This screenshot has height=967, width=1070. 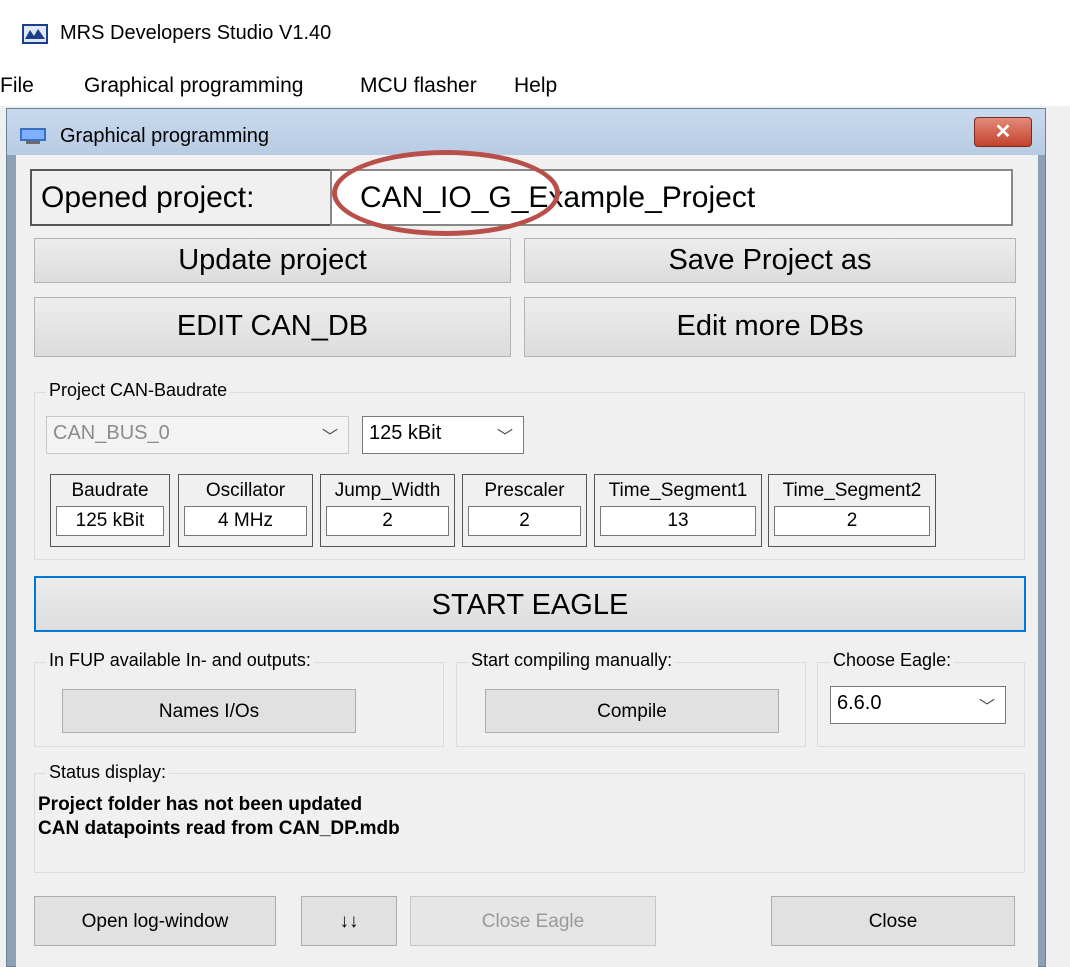 I want to click on param-time-segment2: Time_Segment2 2, so click(x=852, y=510).